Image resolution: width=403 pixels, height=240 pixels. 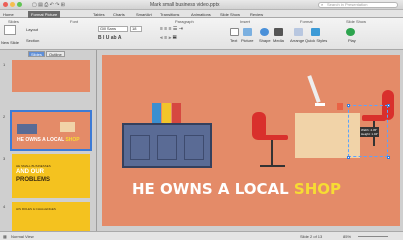 What do you see at coordinates (109, 38) in the screenshot?
I see `font-format-controls: B I U ab A` at bounding box center [109, 38].